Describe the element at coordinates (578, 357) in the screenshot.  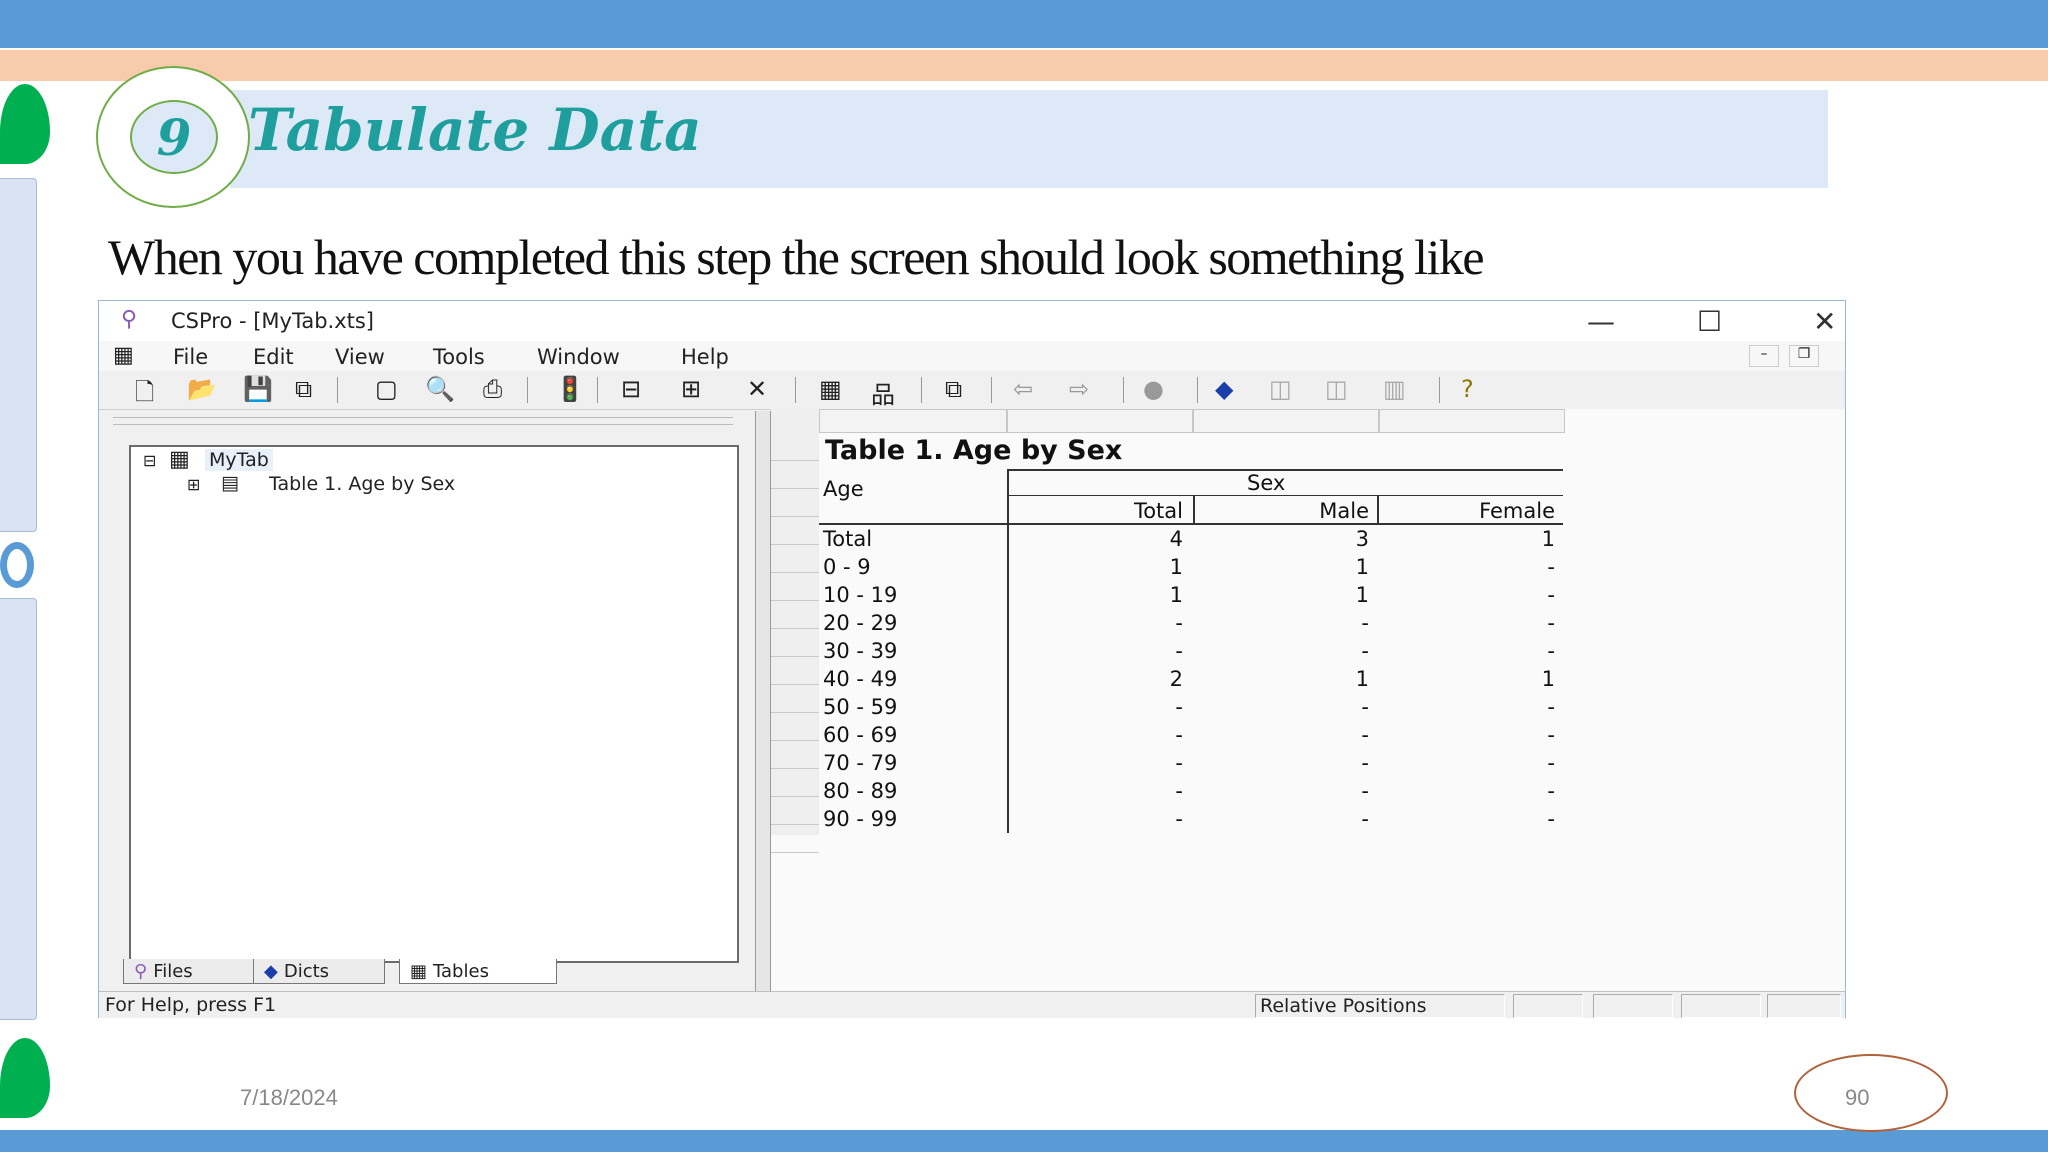
I see `menu-window: Window` at that location.